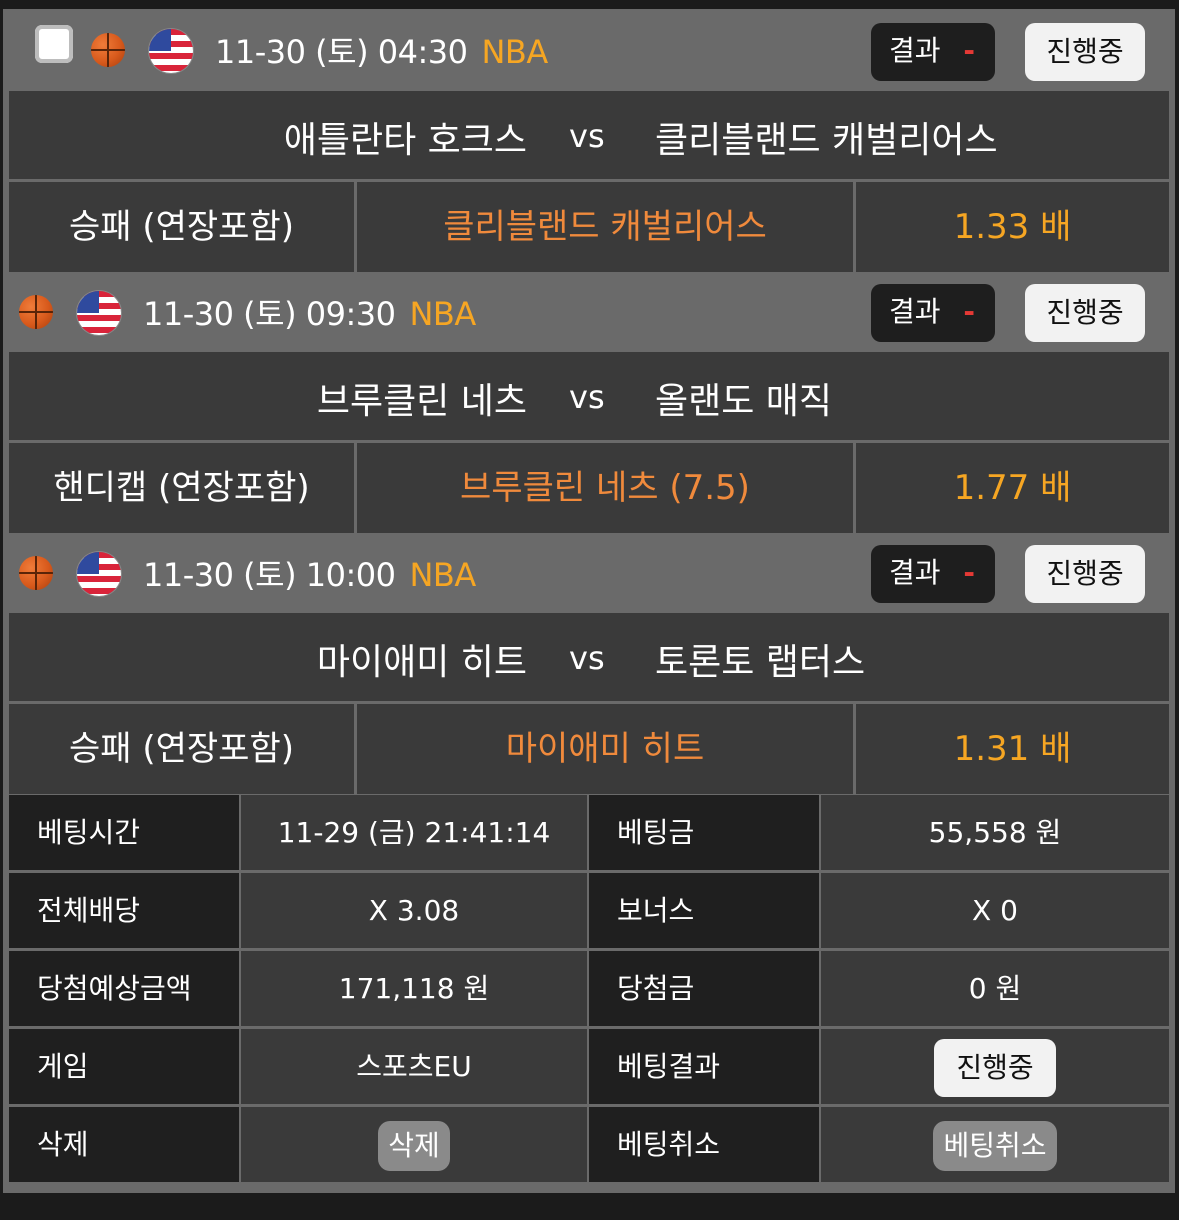  I want to click on pick-odds: 1.33 배, so click(1012, 227).